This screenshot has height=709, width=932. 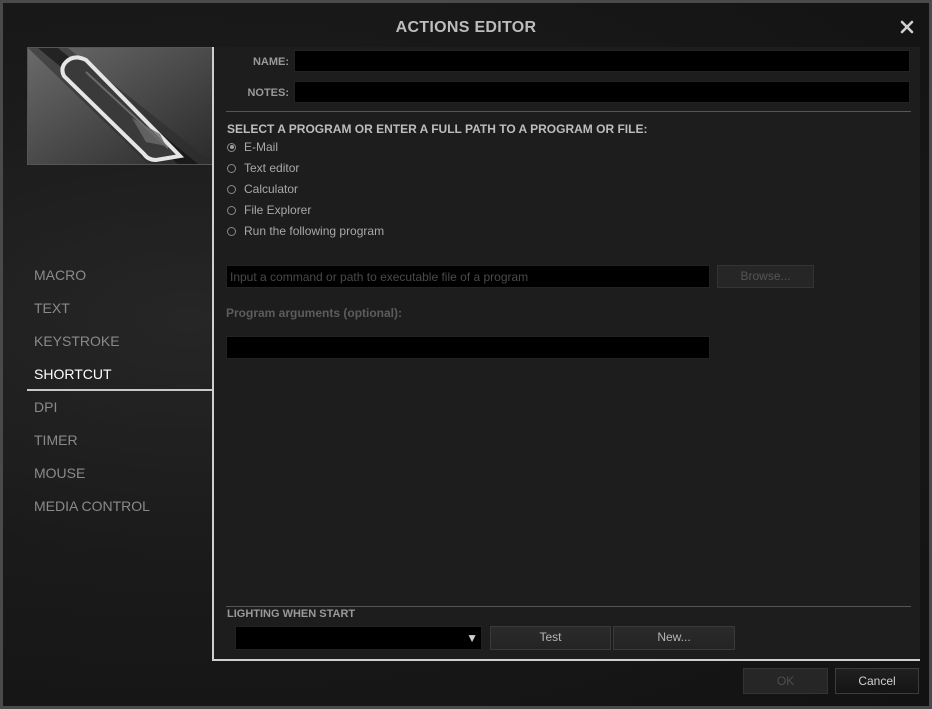 What do you see at coordinates (268, 93) in the screenshot?
I see `notes-label: NOTES:` at bounding box center [268, 93].